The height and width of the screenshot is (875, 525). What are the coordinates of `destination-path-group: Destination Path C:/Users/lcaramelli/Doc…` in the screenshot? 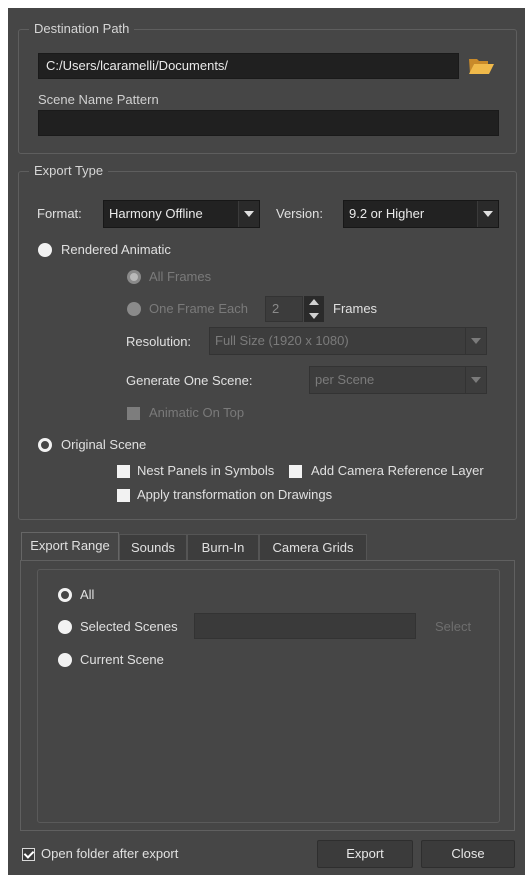 It's located at (267, 87).